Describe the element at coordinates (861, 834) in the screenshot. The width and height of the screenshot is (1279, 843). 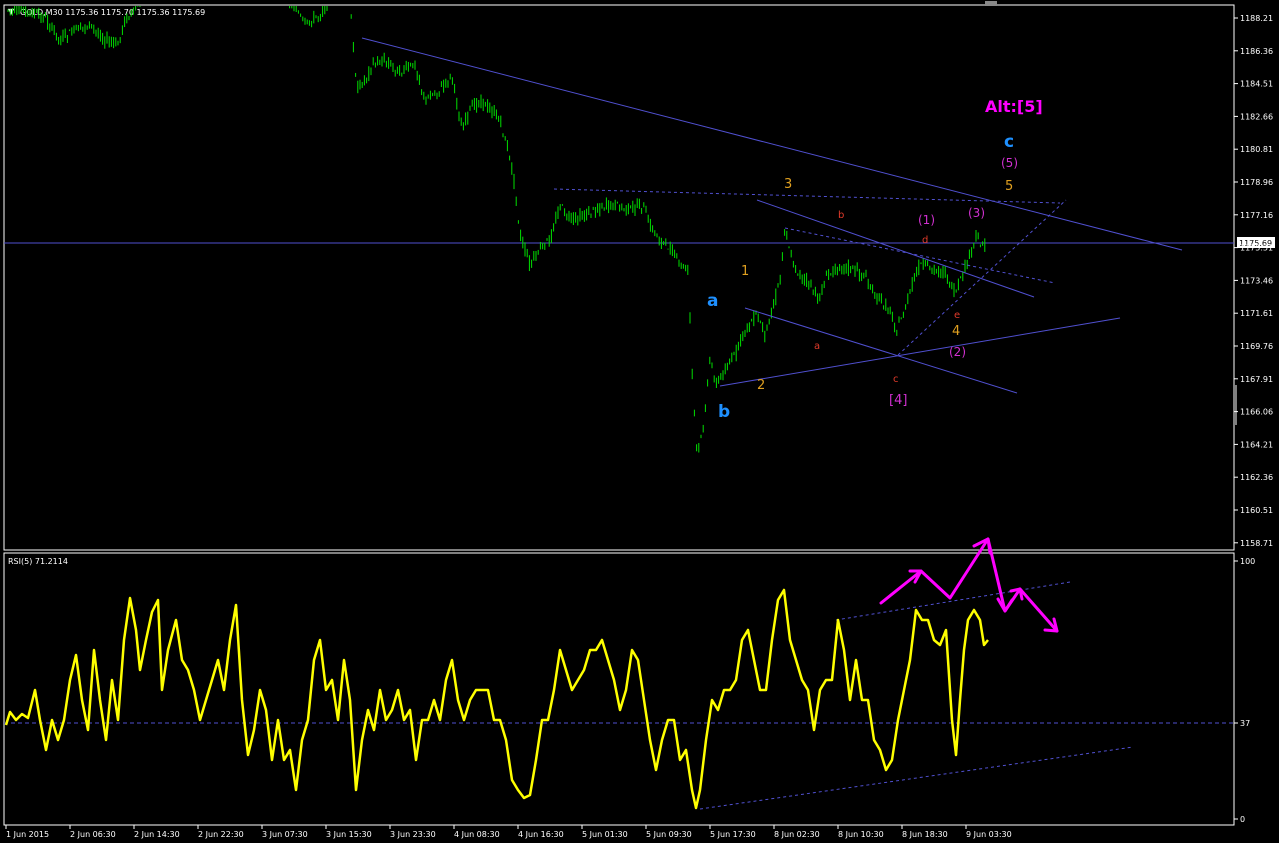
I see `time-tick-label: 8 Jun 10:30` at that location.